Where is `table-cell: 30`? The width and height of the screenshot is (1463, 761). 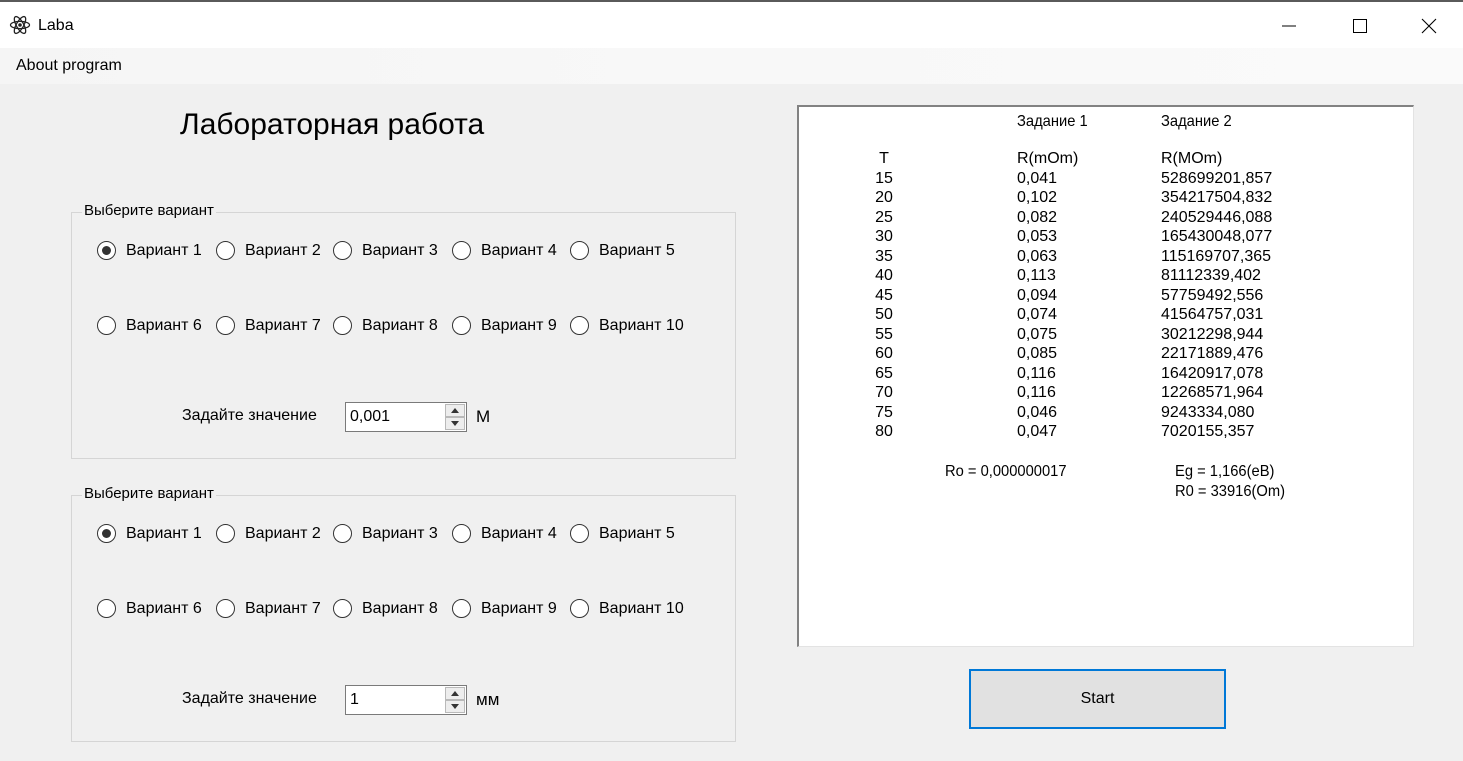 table-cell: 30 is located at coordinates (884, 236).